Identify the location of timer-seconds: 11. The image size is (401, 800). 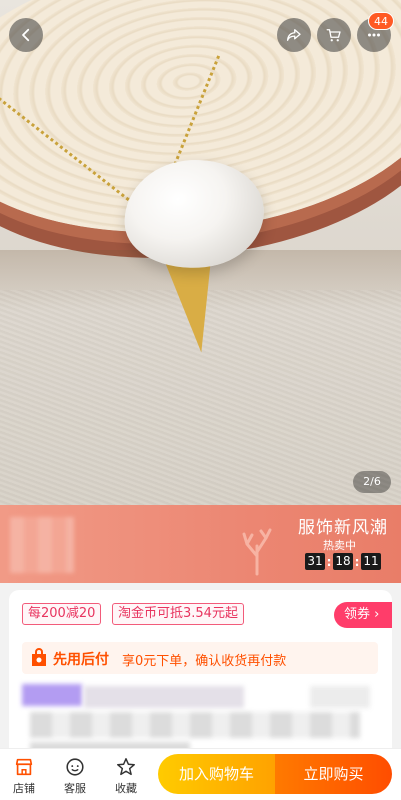
(371, 561).